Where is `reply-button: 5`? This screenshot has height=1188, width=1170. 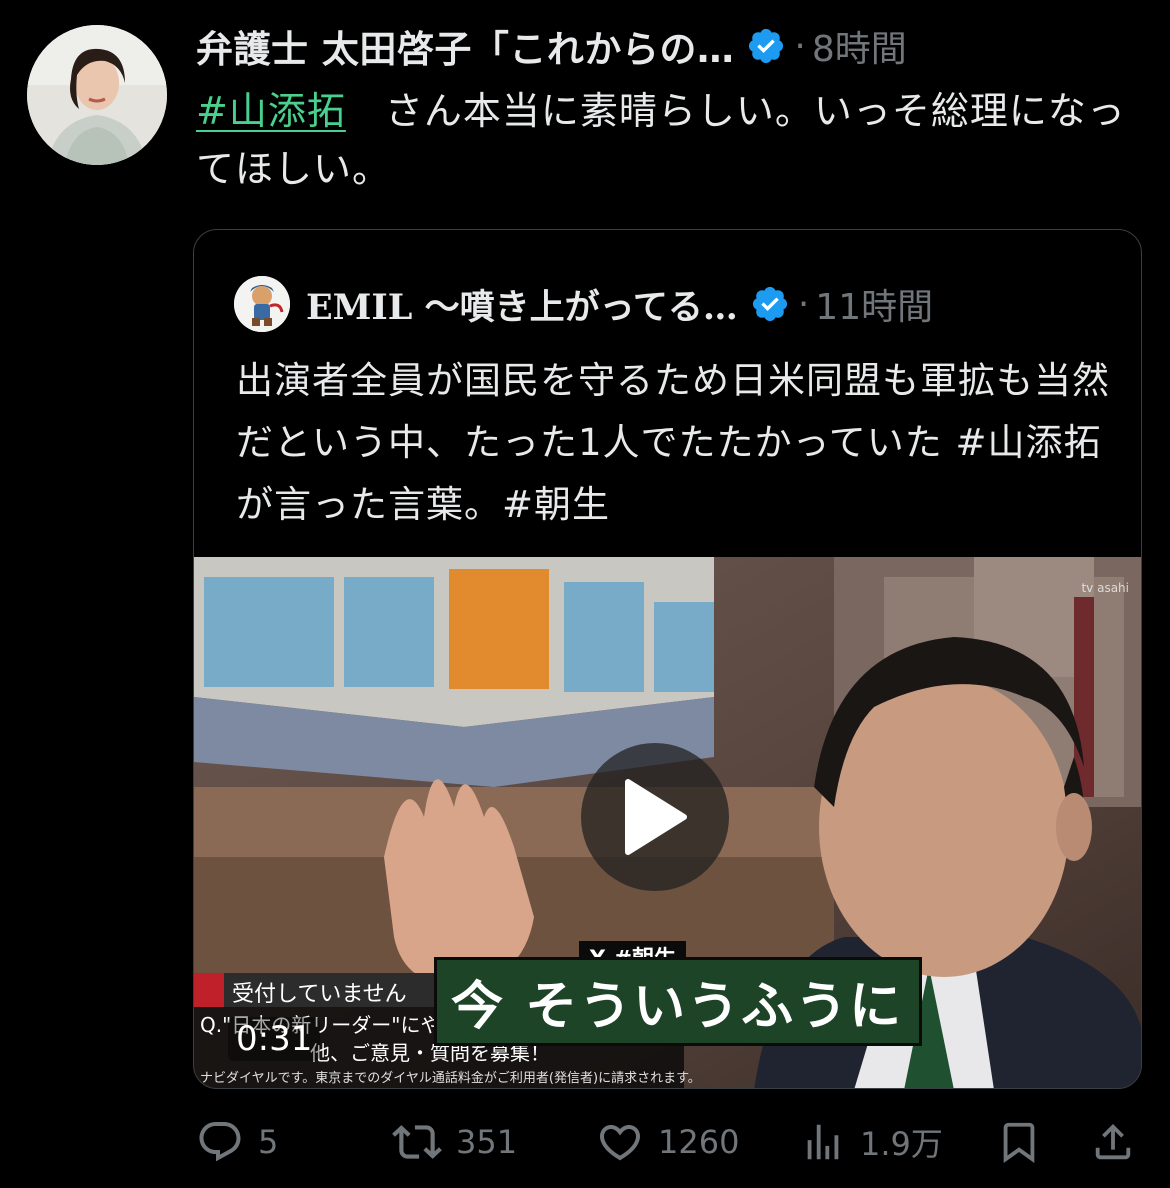
reply-button: 5 is located at coordinates (237, 1142).